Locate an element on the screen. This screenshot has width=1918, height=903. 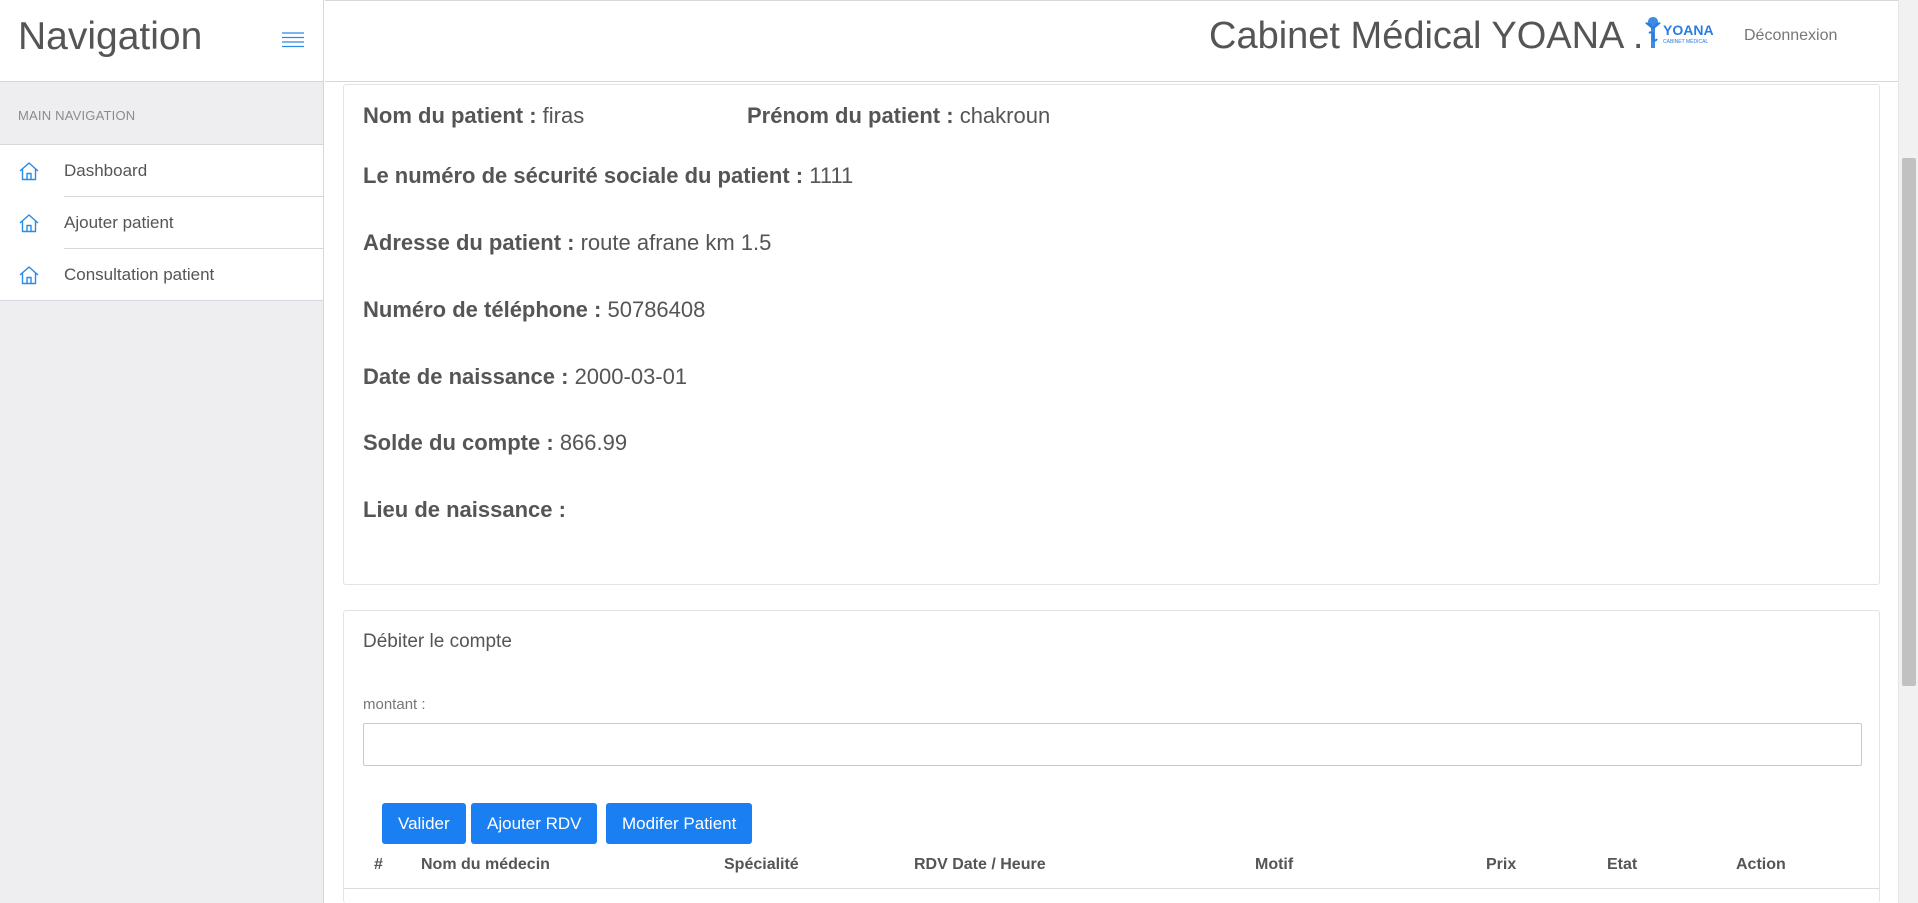
sidebar-item-label: Dashboard is located at coordinates (106, 170).